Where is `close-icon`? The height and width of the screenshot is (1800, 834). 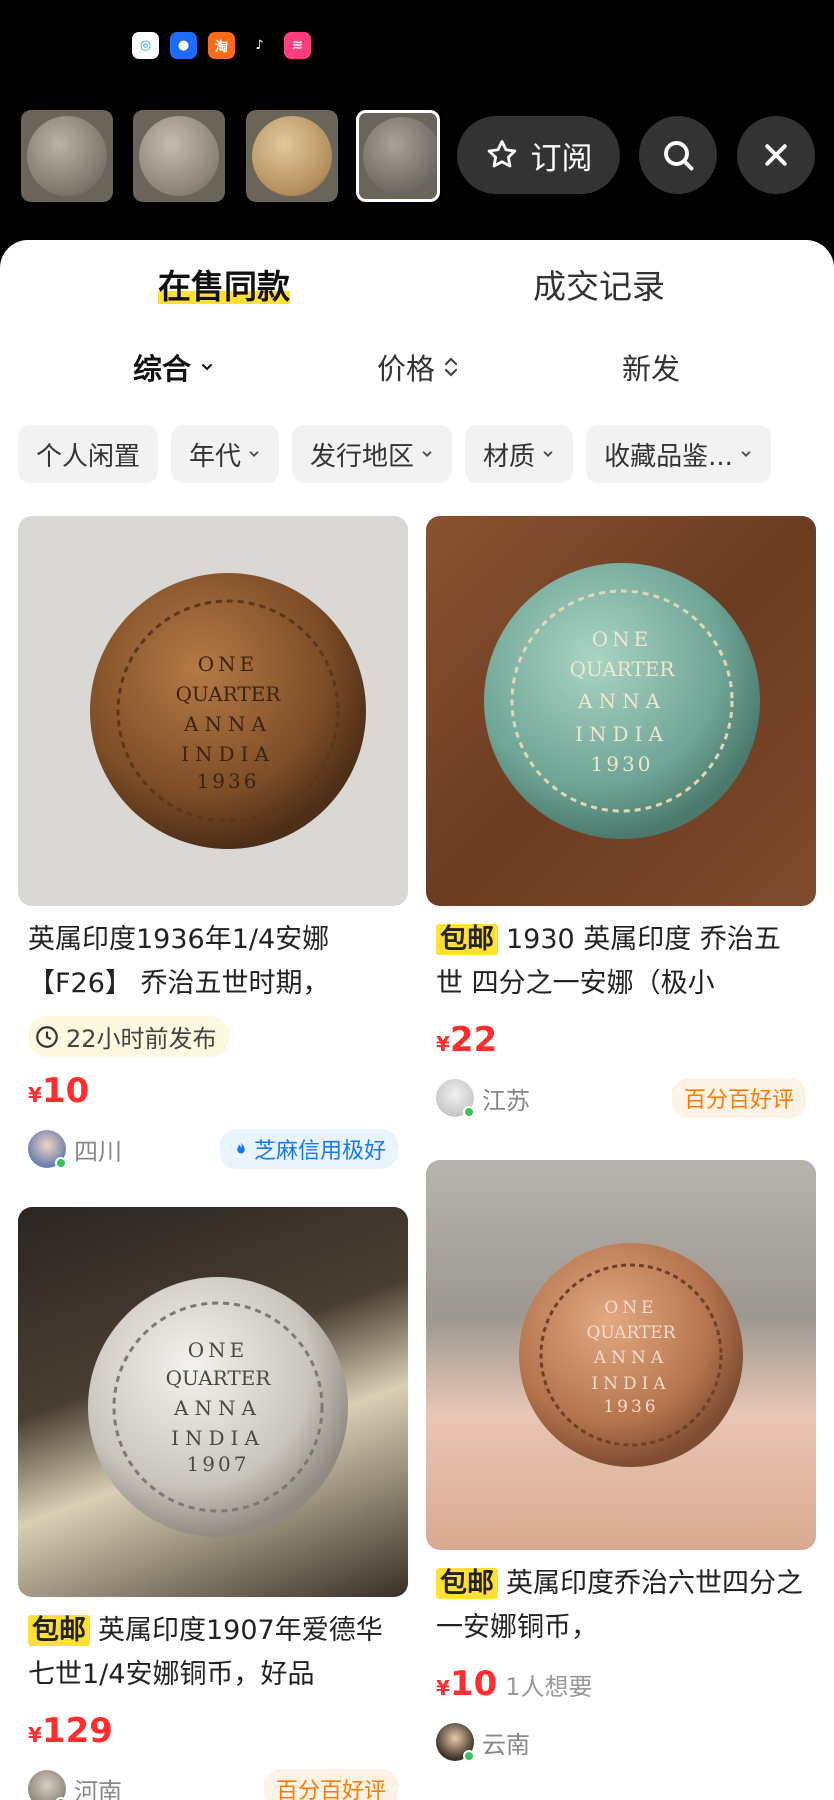 close-icon is located at coordinates (776, 155).